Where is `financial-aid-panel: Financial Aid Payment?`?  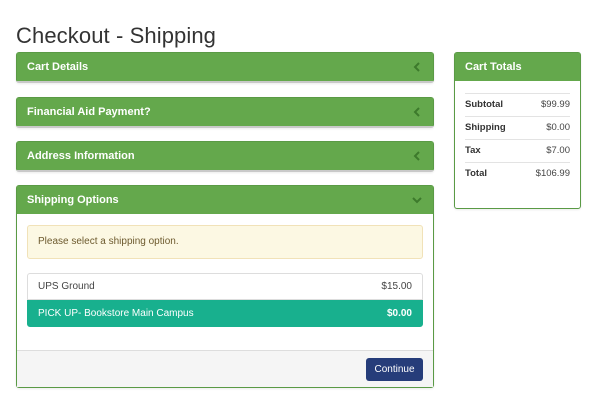 financial-aid-panel: Financial Aid Payment? is located at coordinates (225, 112).